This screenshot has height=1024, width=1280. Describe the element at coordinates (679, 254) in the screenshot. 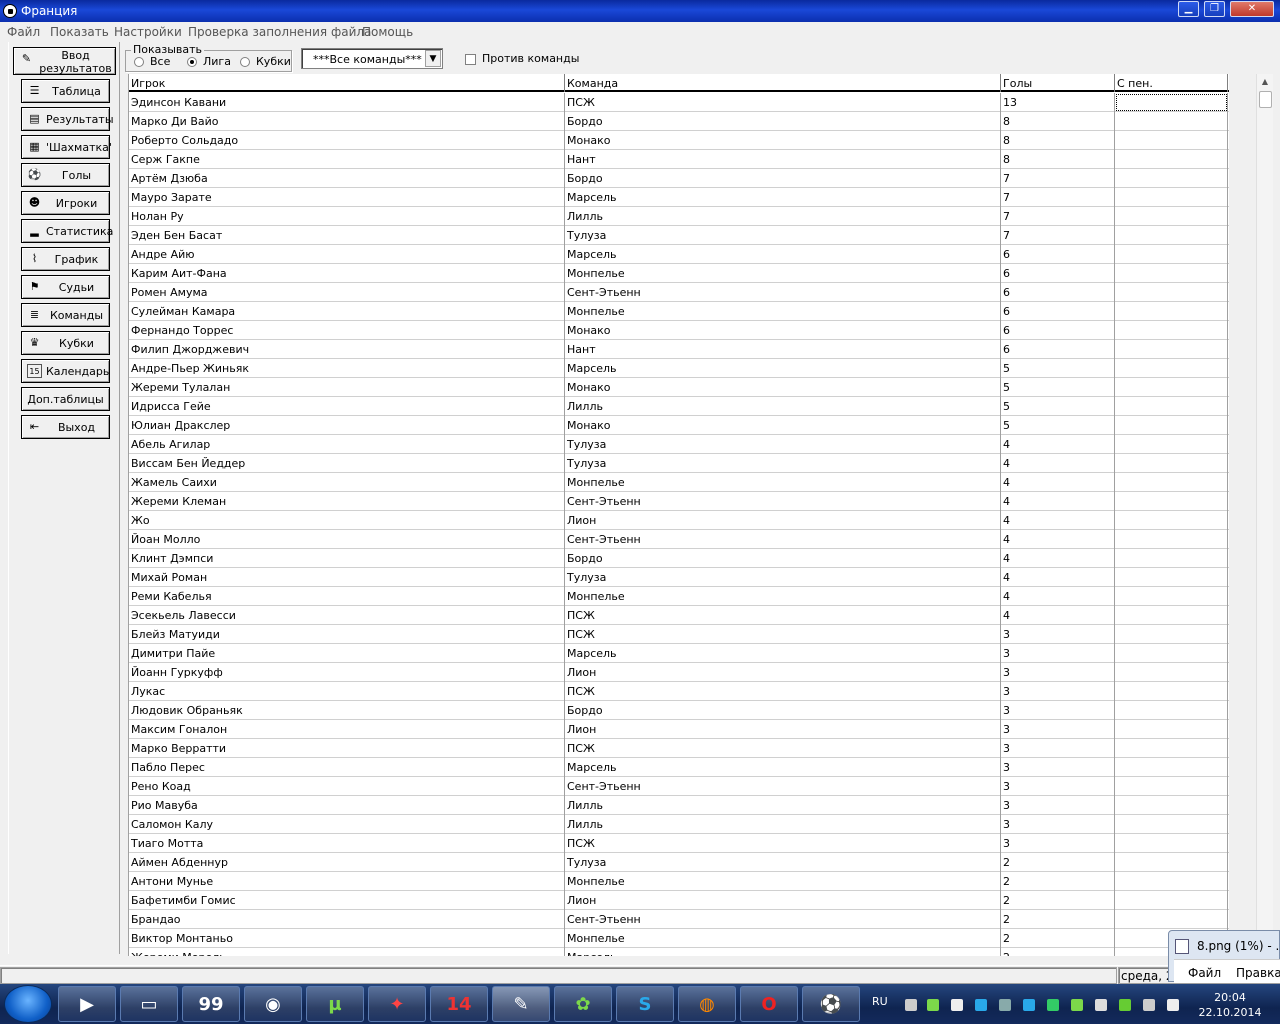

I see `table-row: Андре Айю Марсель 6` at that location.